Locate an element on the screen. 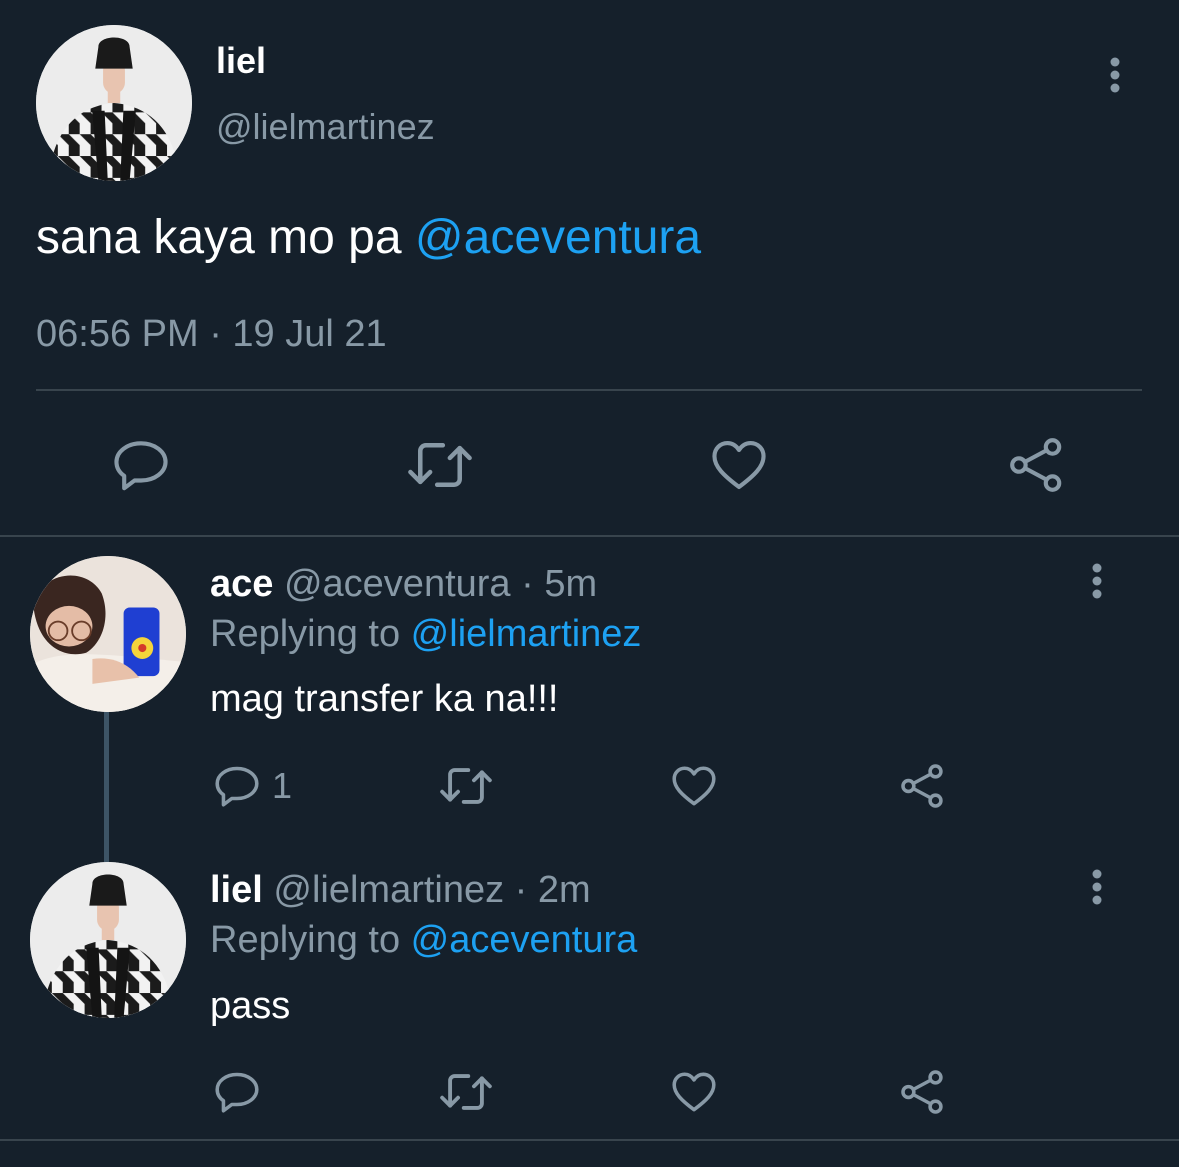  reply-time: · 5m is located at coordinates (554, 584).